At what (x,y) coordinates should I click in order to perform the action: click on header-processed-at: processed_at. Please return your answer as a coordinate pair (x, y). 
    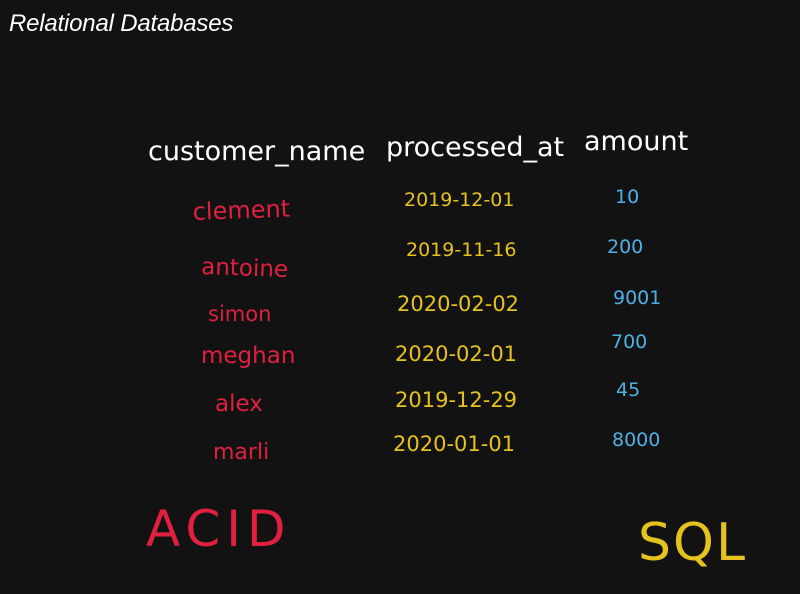
    Looking at the image, I should click on (475, 147).